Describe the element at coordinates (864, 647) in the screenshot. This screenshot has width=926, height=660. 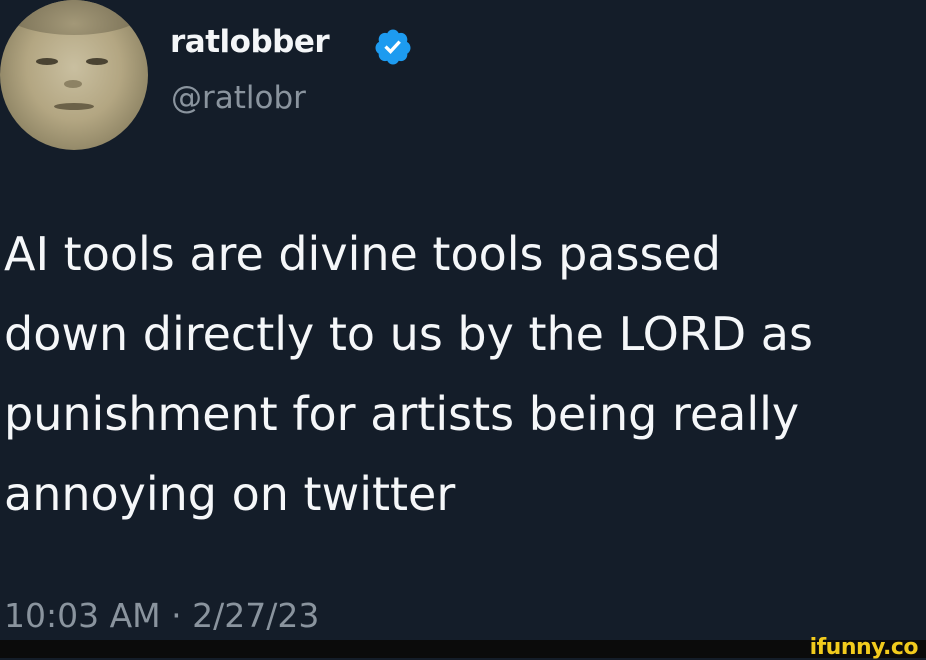
I see `ifunny-watermark: ifunny.co` at that location.